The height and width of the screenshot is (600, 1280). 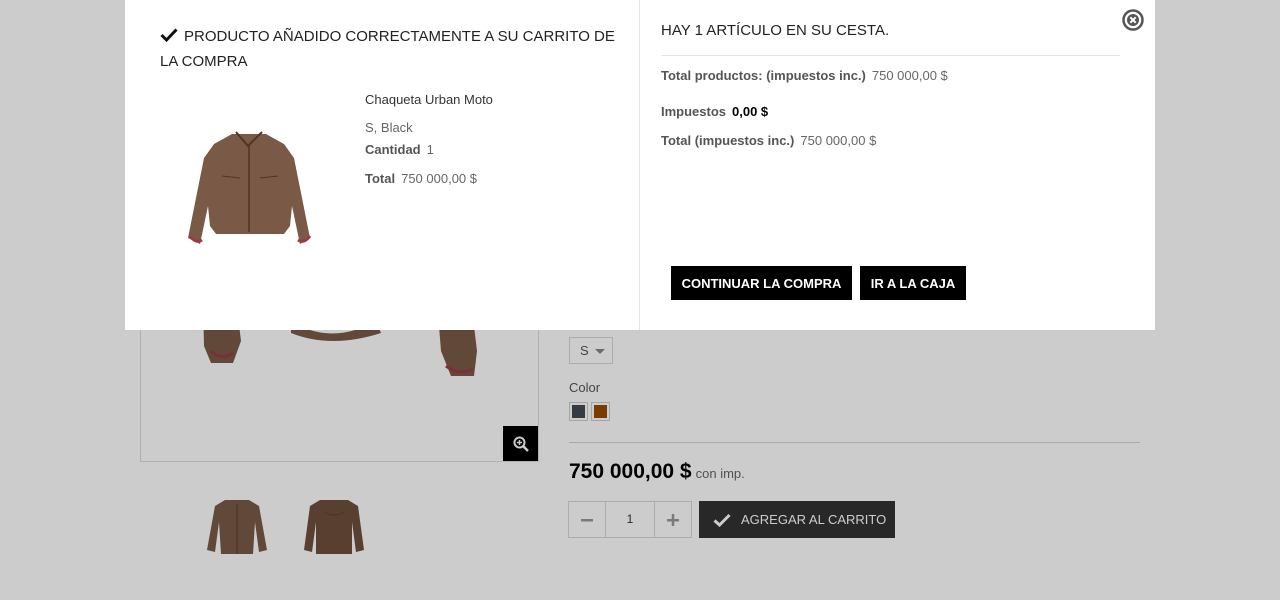 I want to click on taxes-label: Impuestos, so click(x=694, y=111).